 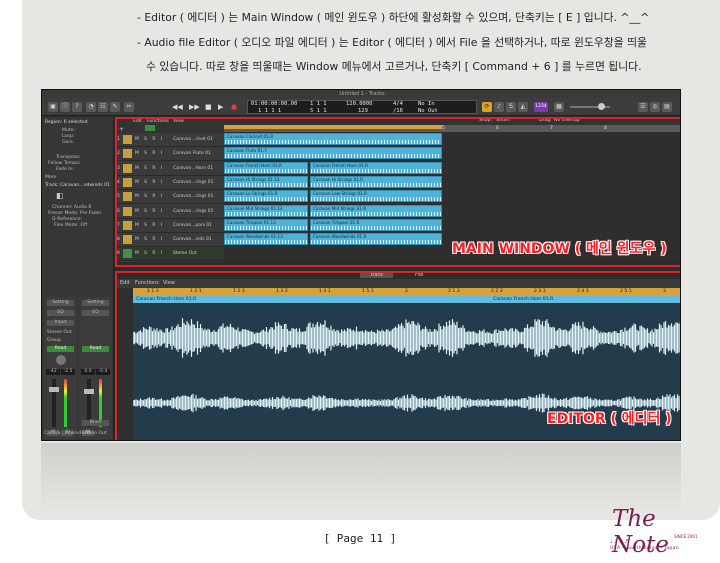 I want to click on smart-controls-icon: ◔, so click(x=91, y=107).